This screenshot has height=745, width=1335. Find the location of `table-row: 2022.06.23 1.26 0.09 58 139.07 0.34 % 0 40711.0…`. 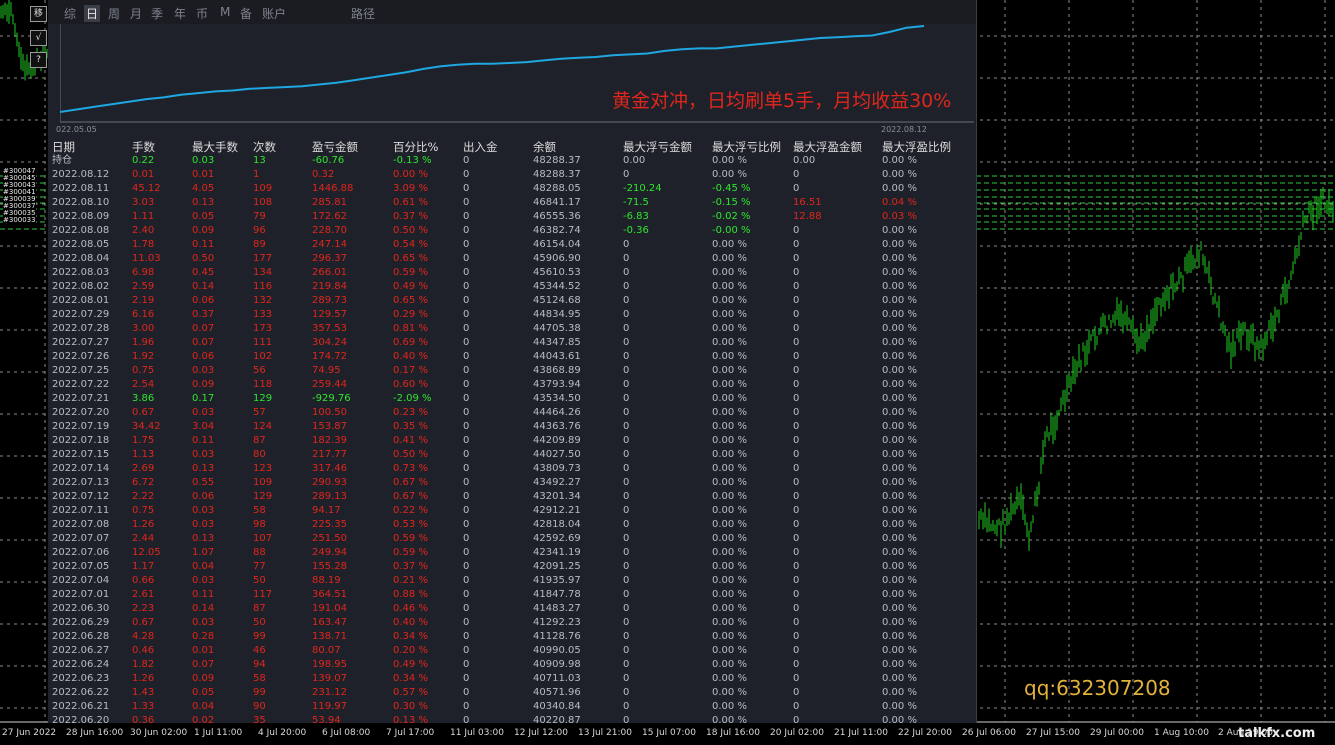

table-row: 2022.06.23 1.26 0.09 58 139.07 0.34 % 0 40711.0… is located at coordinates (512, 679).